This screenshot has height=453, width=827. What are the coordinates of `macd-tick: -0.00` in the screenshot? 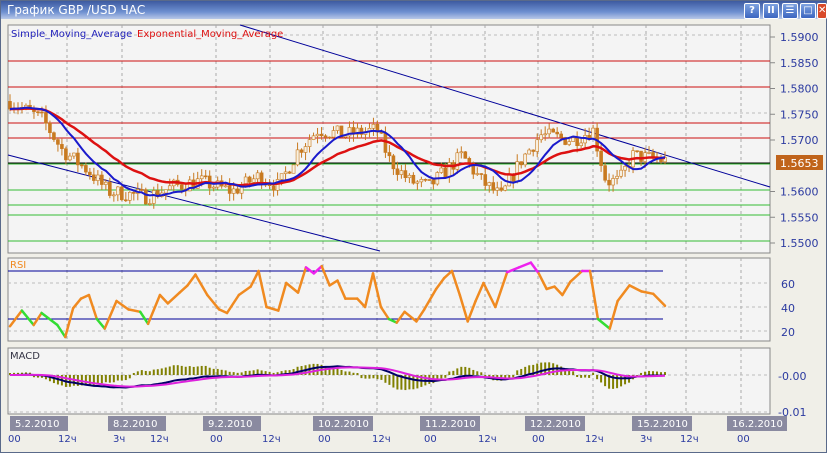 It's located at (792, 376).